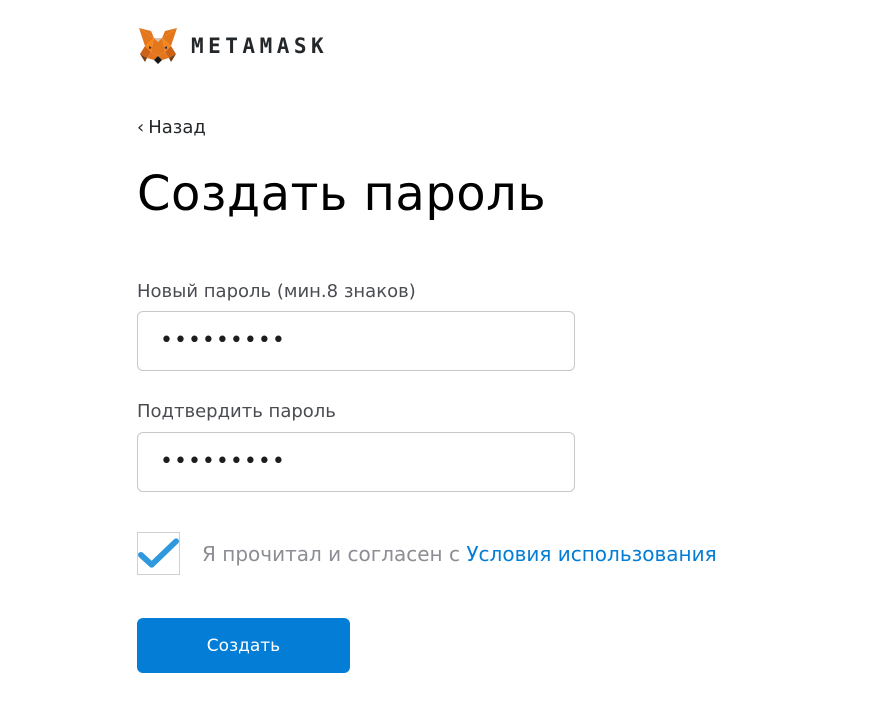 Image resolution: width=887 pixels, height=722 pixels. What do you see at coordinates (223, 461) in the screenshot?
I see `confirm-password-value: •••••••••` at bounding box center [223, 461].